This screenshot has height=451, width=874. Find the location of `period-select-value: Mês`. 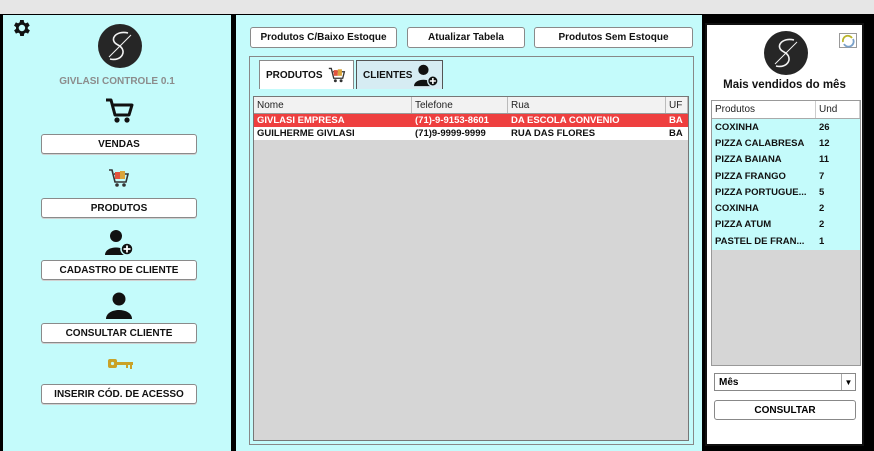

period-select-value: Mês is located at coordinates (729, 382).